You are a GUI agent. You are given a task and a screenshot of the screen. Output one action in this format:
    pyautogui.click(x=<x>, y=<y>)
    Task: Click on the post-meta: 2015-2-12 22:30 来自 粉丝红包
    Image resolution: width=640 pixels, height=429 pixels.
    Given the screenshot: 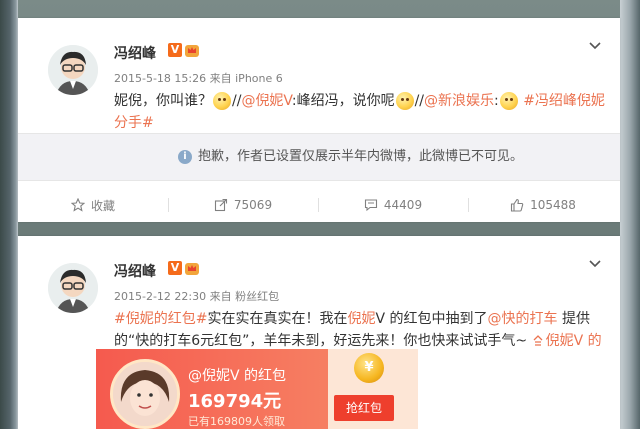 What is the action you would take?
    pyautogui.click(x=196, y=296)
    